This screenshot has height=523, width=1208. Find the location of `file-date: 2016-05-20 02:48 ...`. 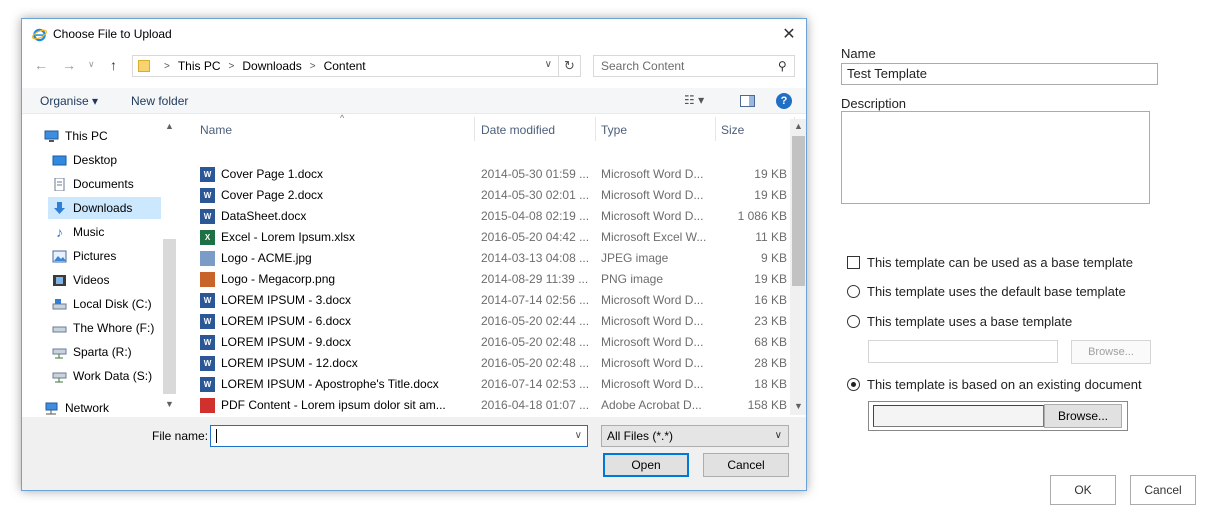

file-date: 2016-05-20 02:48 ... is located at coordinates (535, 342).